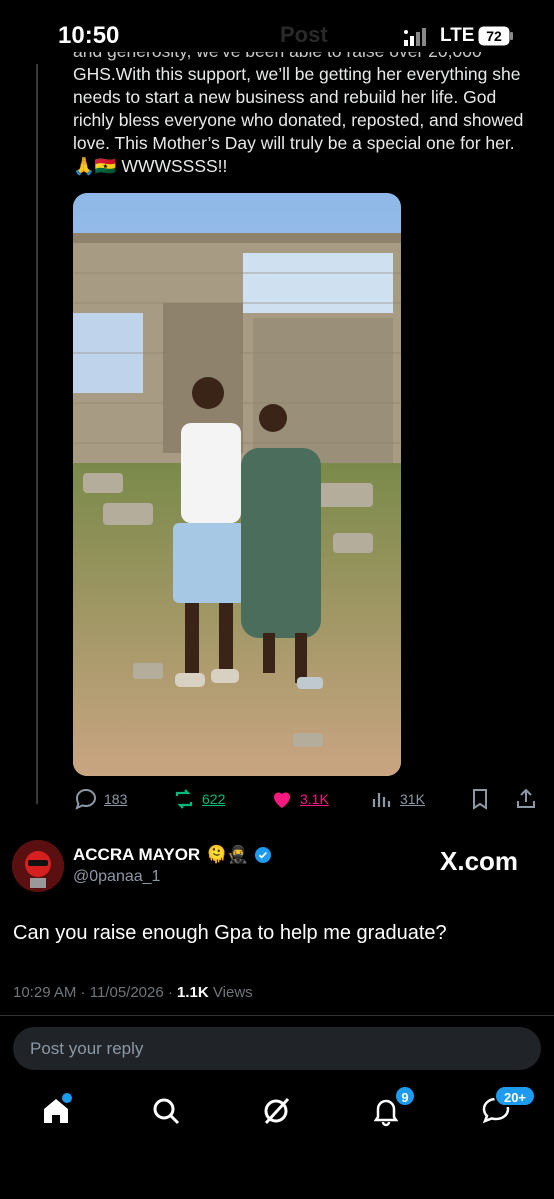 This screenshot has width=554, height=1199. I want to click on views-count: 31K, so click(412, 799).